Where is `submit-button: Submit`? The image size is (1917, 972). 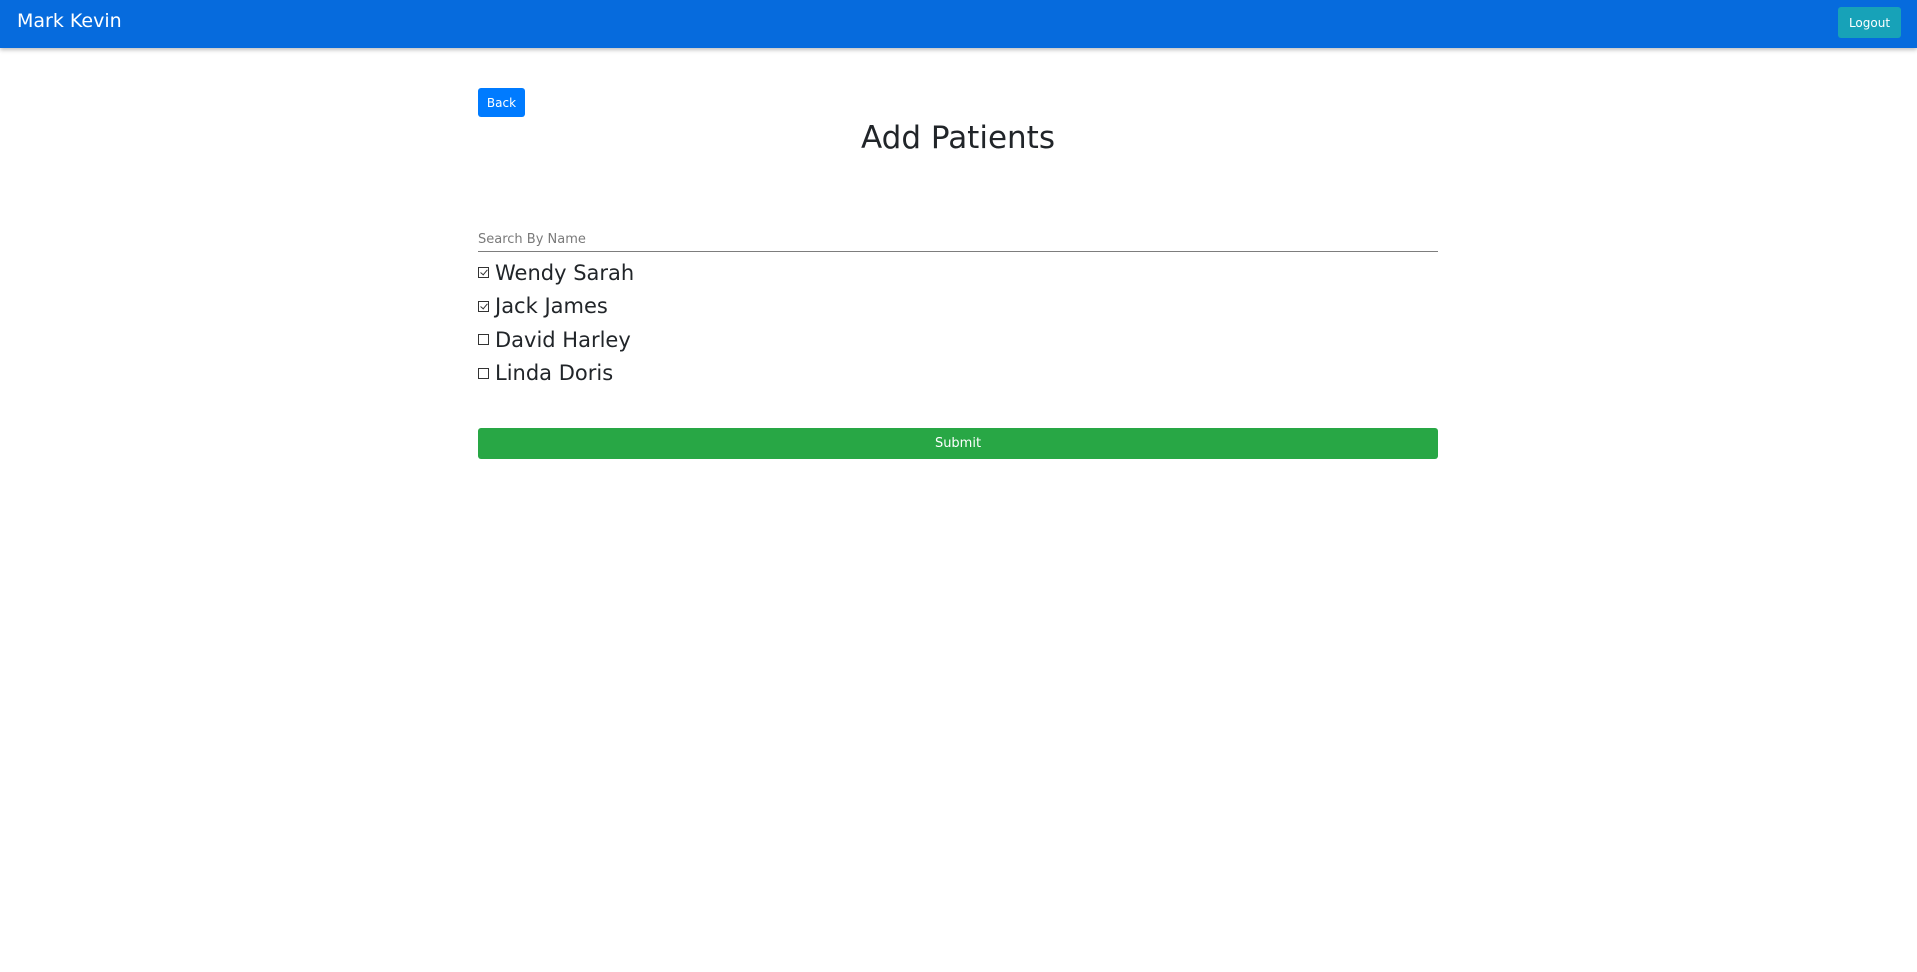
submit-button: Submit is located at coordinates (958, 443).